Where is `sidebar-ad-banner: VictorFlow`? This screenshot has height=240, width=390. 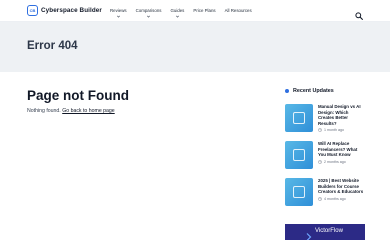
sidebar-ad-banner: VictorFlow is located at coordinates (325, 232).